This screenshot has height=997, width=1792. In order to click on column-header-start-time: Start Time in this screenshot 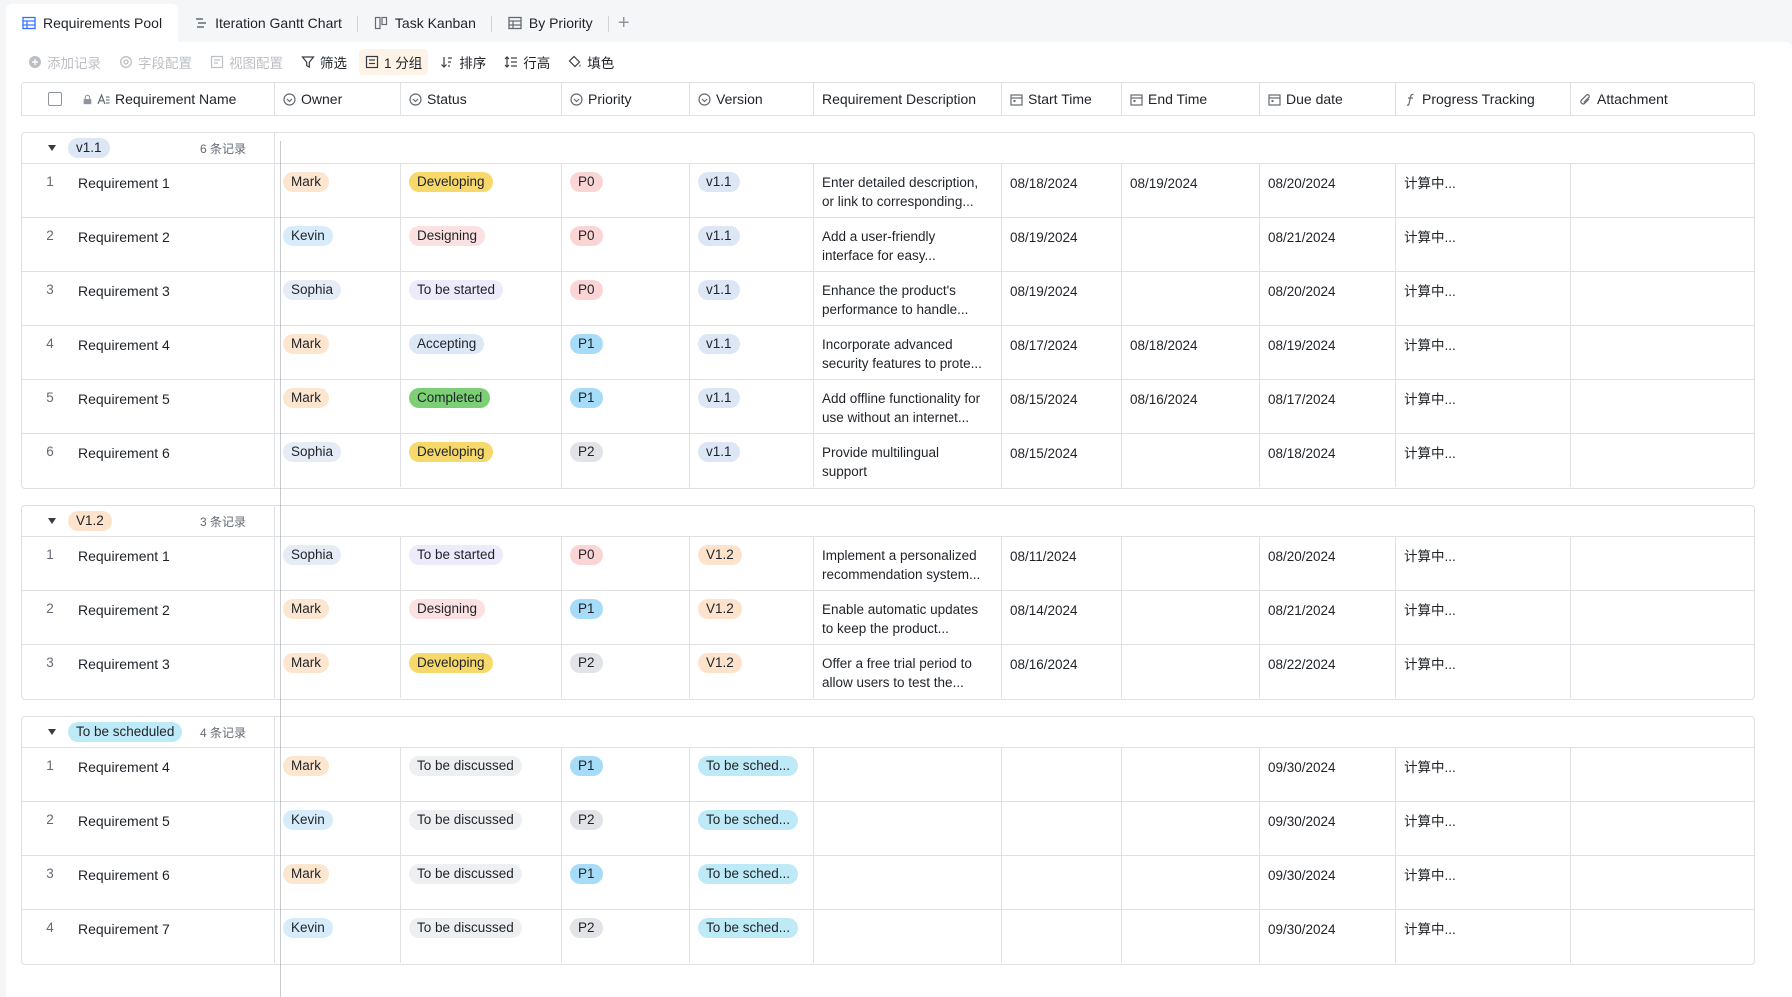, I will do `click(1062, 99)`.